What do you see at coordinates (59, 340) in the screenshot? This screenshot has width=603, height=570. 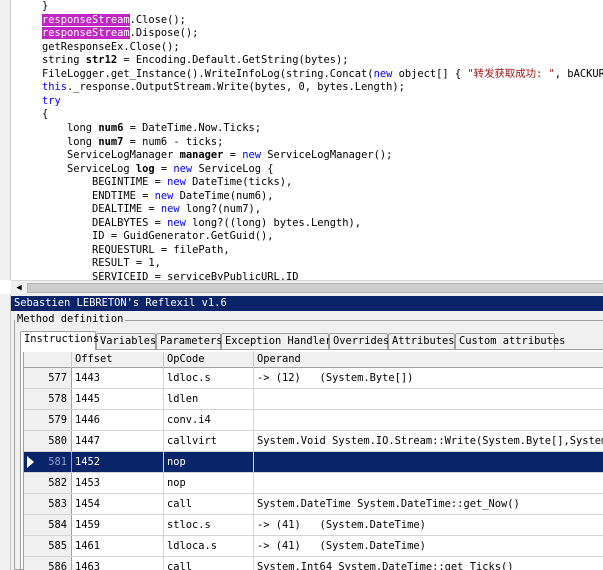 I see `tab-instructions: Instructions` at bounding box center [59, 340].